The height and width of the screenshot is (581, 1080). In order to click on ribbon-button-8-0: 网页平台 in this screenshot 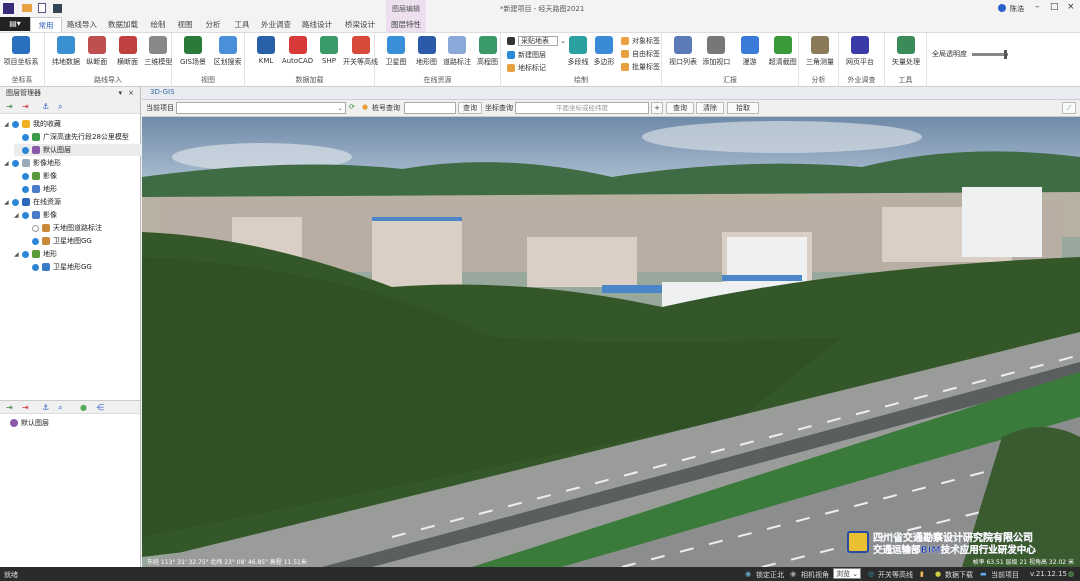, I will do `click(860, 51)`.